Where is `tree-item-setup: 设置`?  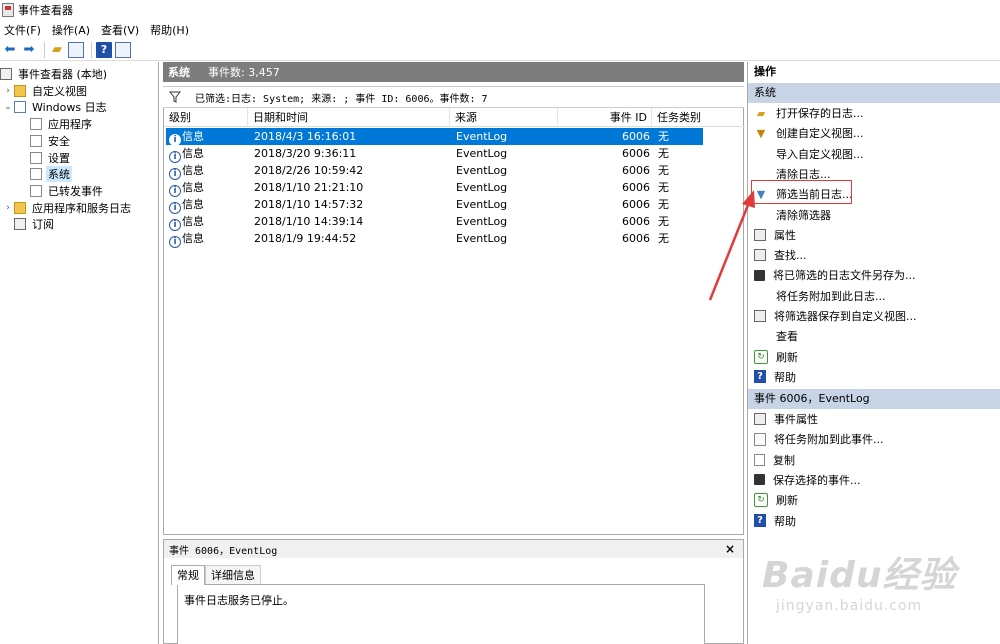 tree-item-setup: 设置 is located at coordinates (51, 158).